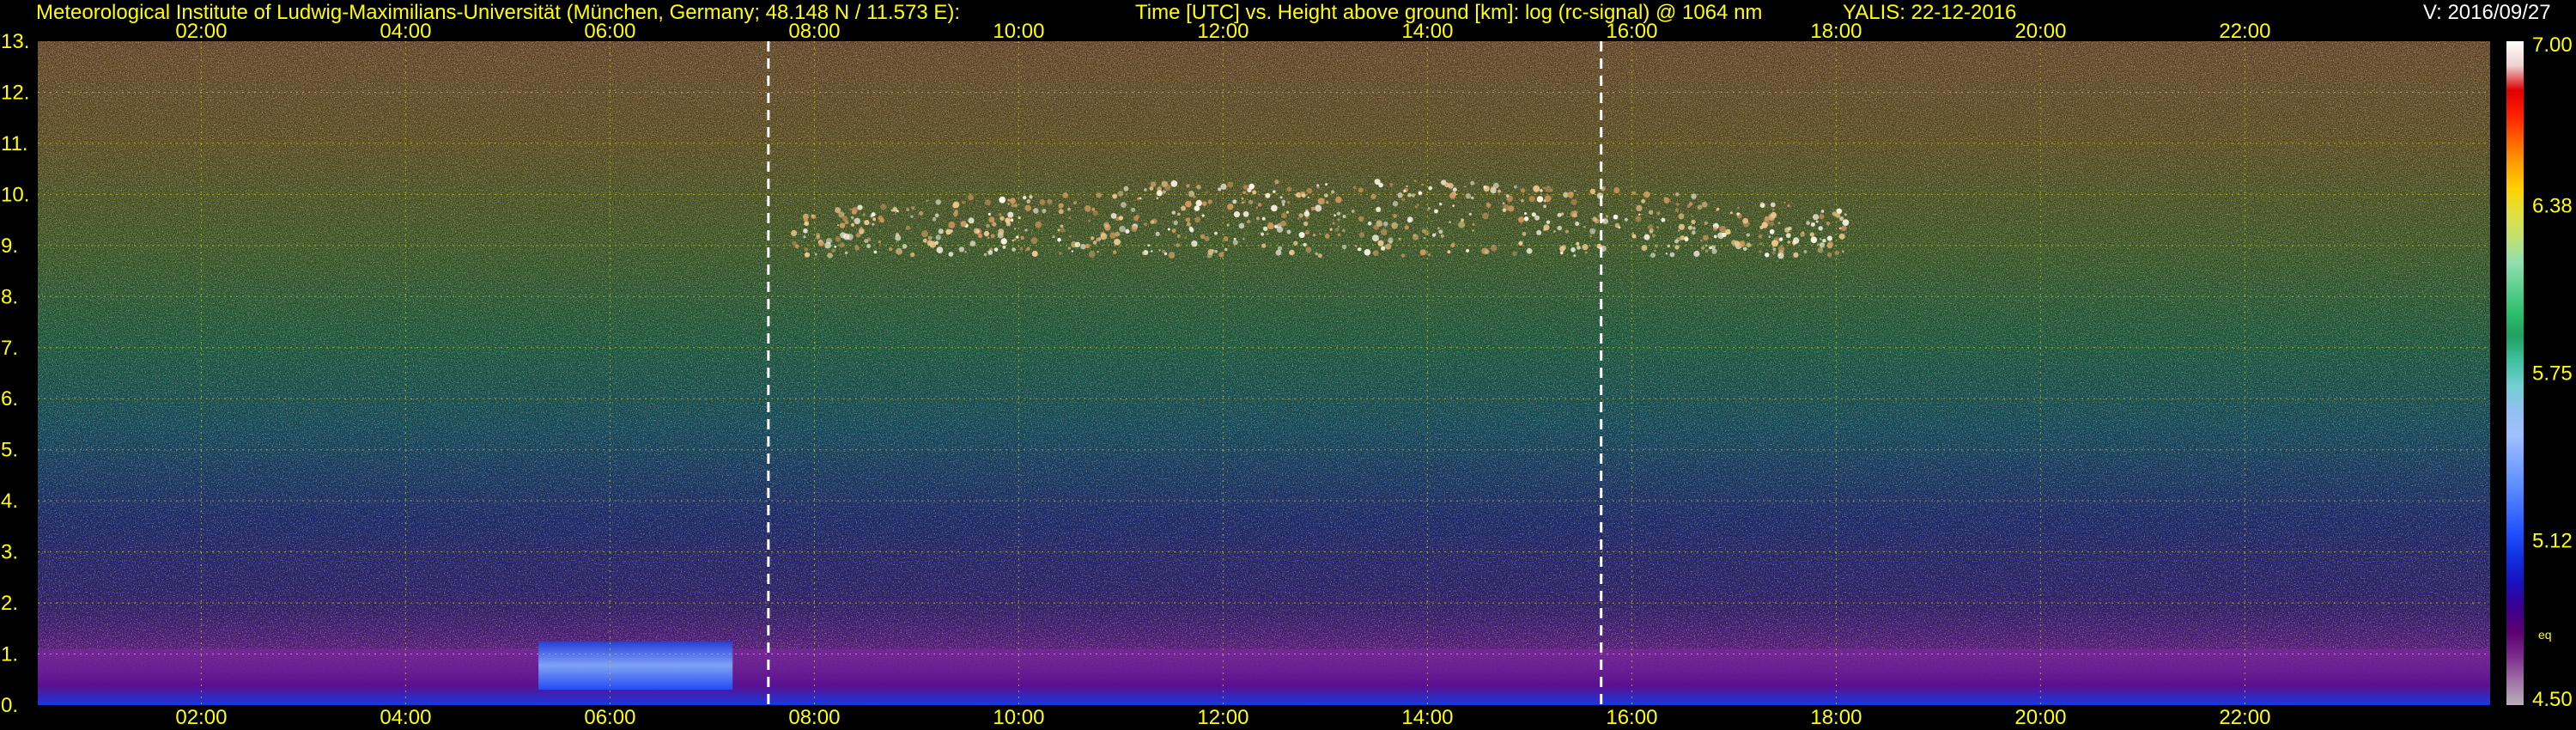 This screenshot has width=2576, height=730. What do you see at coordinates (201, 717) in the screenshot?
I see `x-tick-label-bottom: 02:00` at bounding box center [201, 717].